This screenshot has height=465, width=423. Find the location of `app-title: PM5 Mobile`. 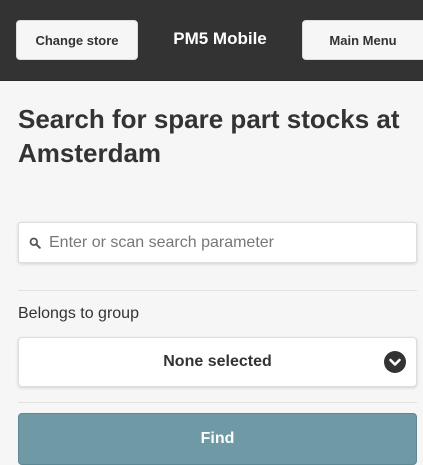

app-title: PM5 Mobile is located at coordinates (220, 38).